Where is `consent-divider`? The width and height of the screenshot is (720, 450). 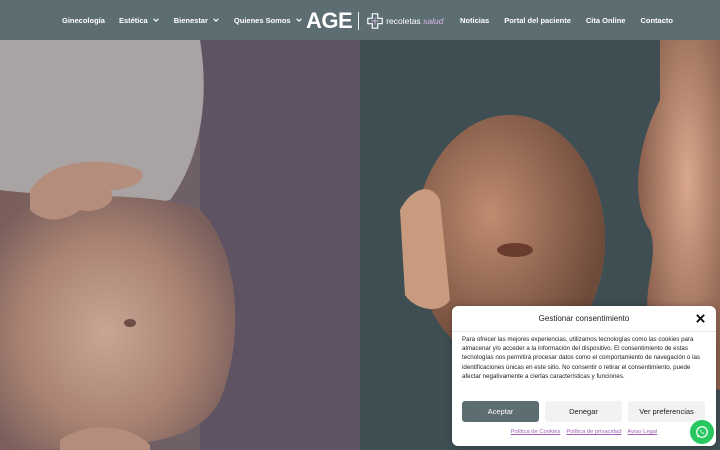
consent-divider is located at coordinates (584, 331).